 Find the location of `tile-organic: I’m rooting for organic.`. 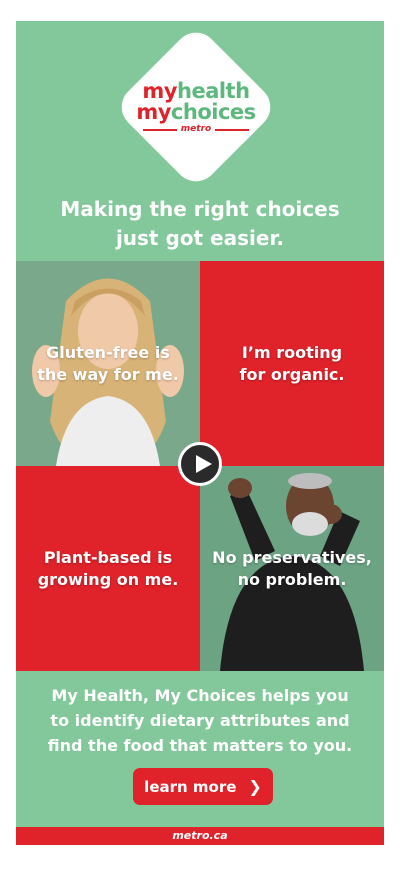

tile-organic: I’m rooting for organic. is located at coordinates (292, 363).